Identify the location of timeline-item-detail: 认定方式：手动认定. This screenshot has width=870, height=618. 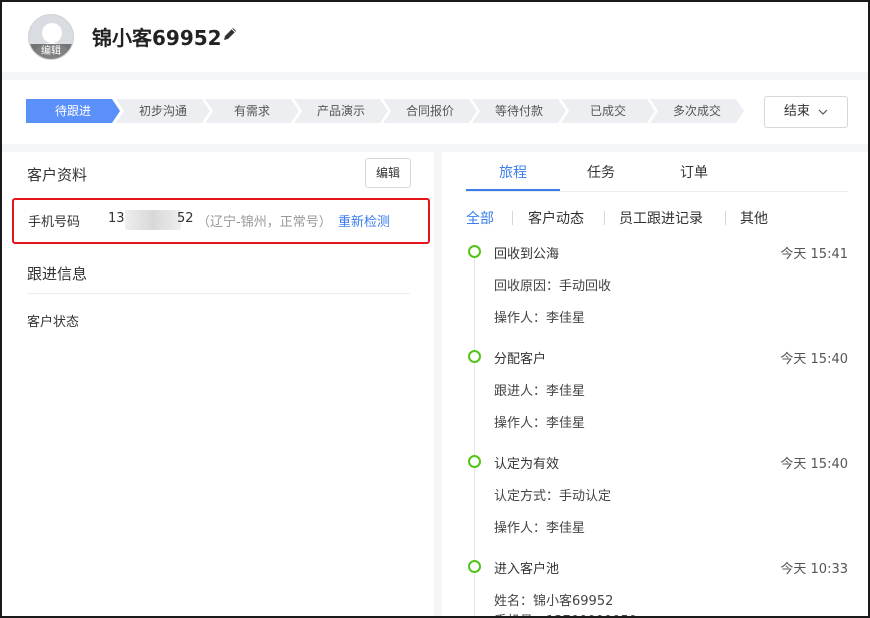
(553, 496).